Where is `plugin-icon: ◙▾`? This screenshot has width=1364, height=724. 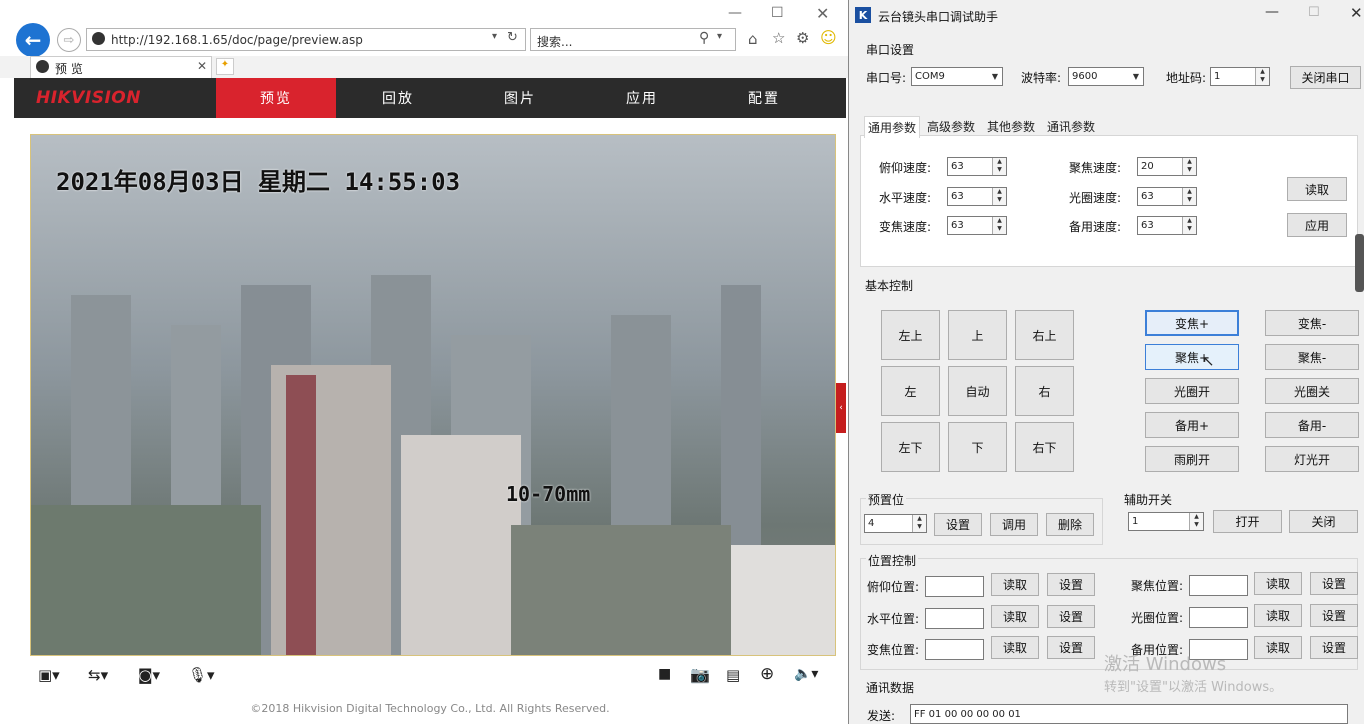
plugin-icon: ◙▾ is located at coordinates (149, 675).